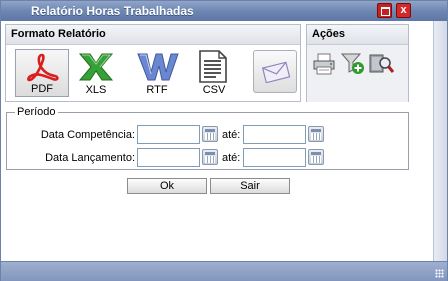  I want to click on pdf-icon, so click(43, 67).